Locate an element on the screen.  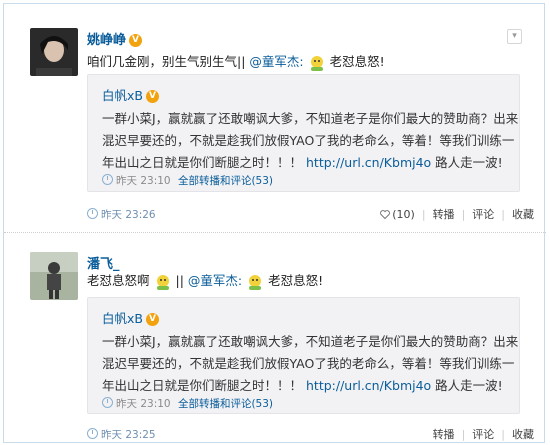
chevron-down-icon: ▾ is located at coordinates (514, 36).